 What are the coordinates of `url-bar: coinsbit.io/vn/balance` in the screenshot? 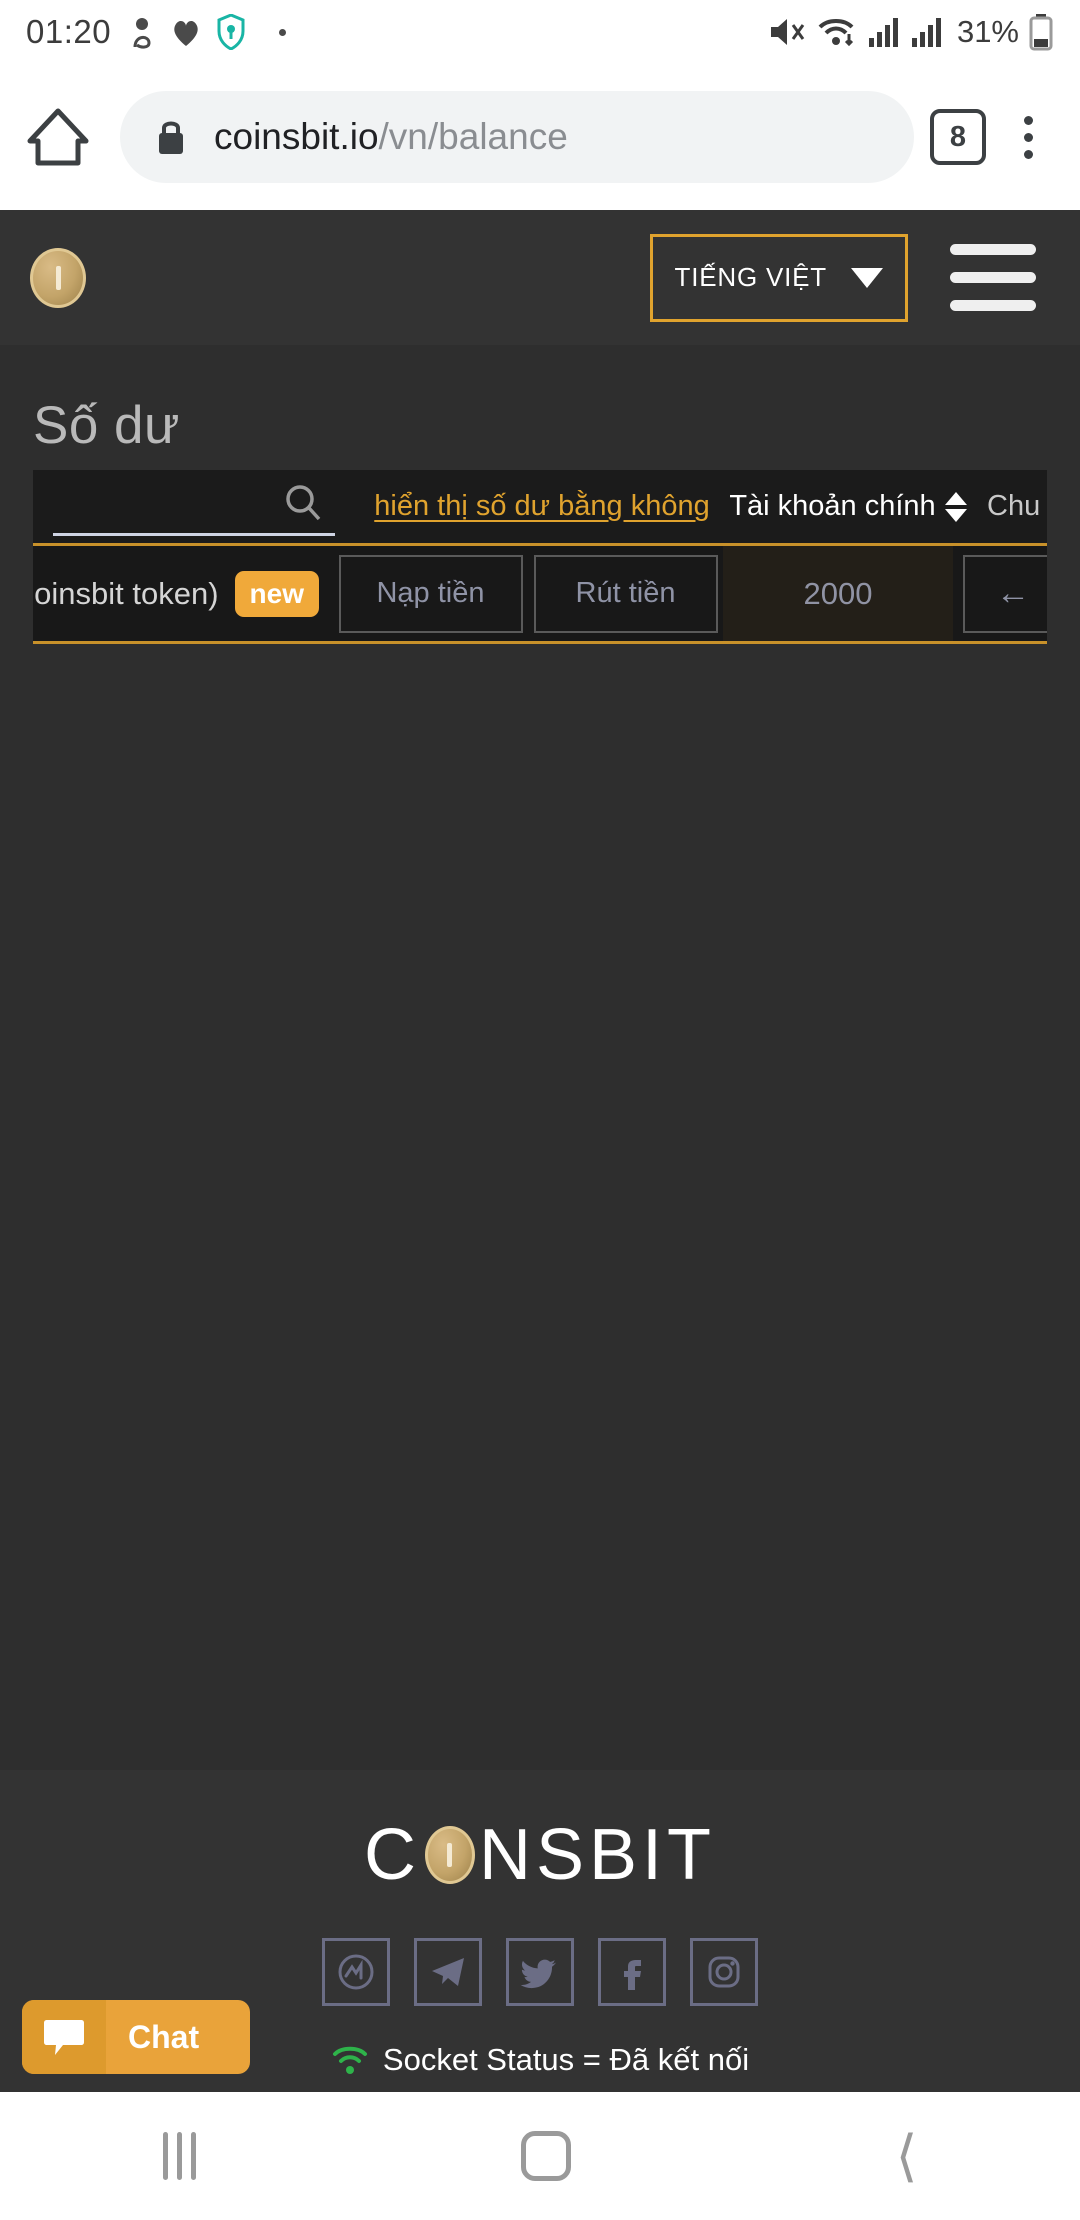 It's located at (517, 137).